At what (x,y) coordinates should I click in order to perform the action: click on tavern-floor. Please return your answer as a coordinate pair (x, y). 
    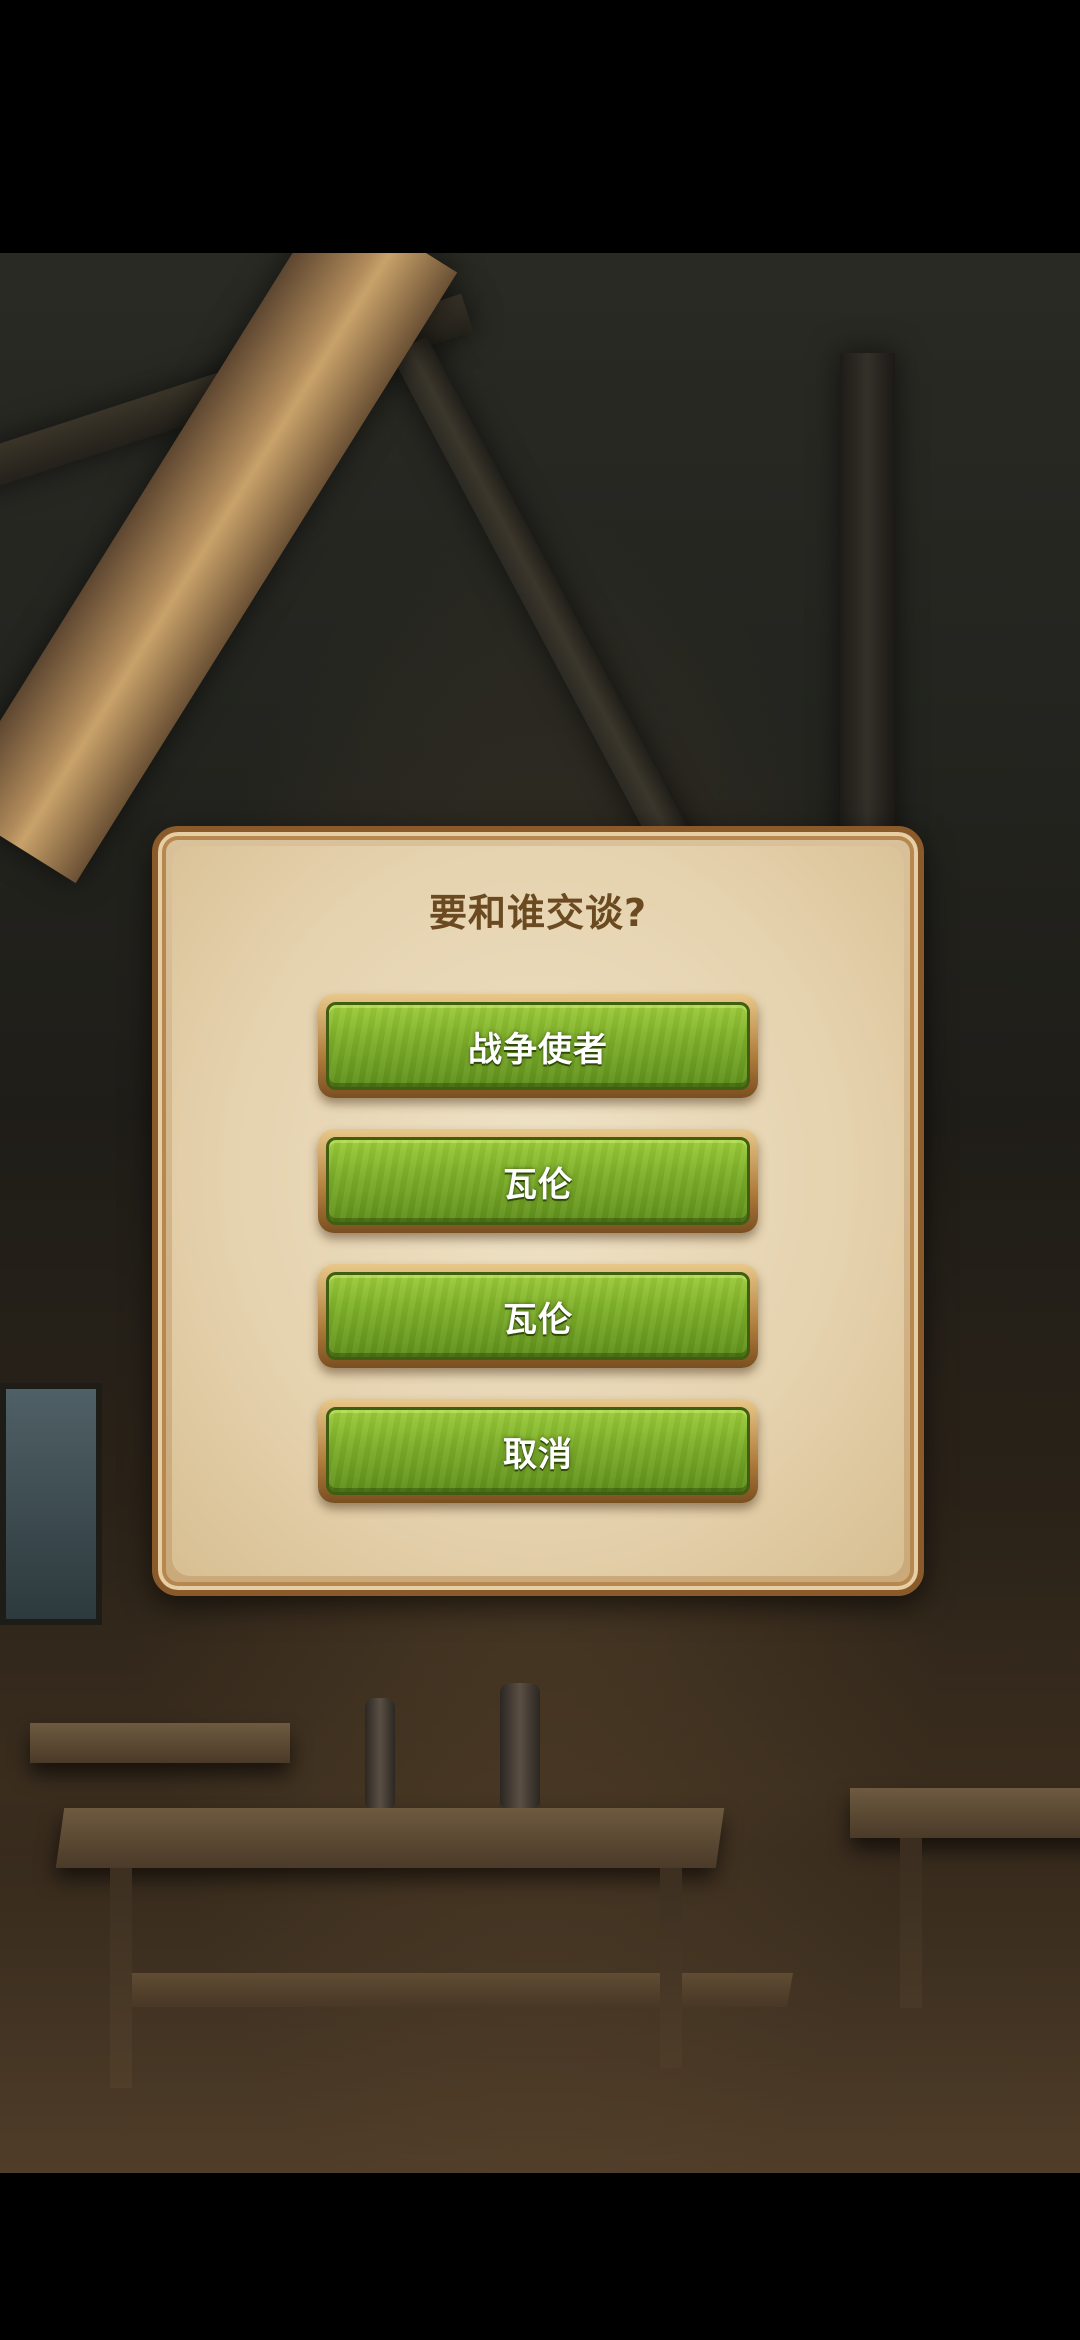
    Looking at the image, I should click on (540, 2013).